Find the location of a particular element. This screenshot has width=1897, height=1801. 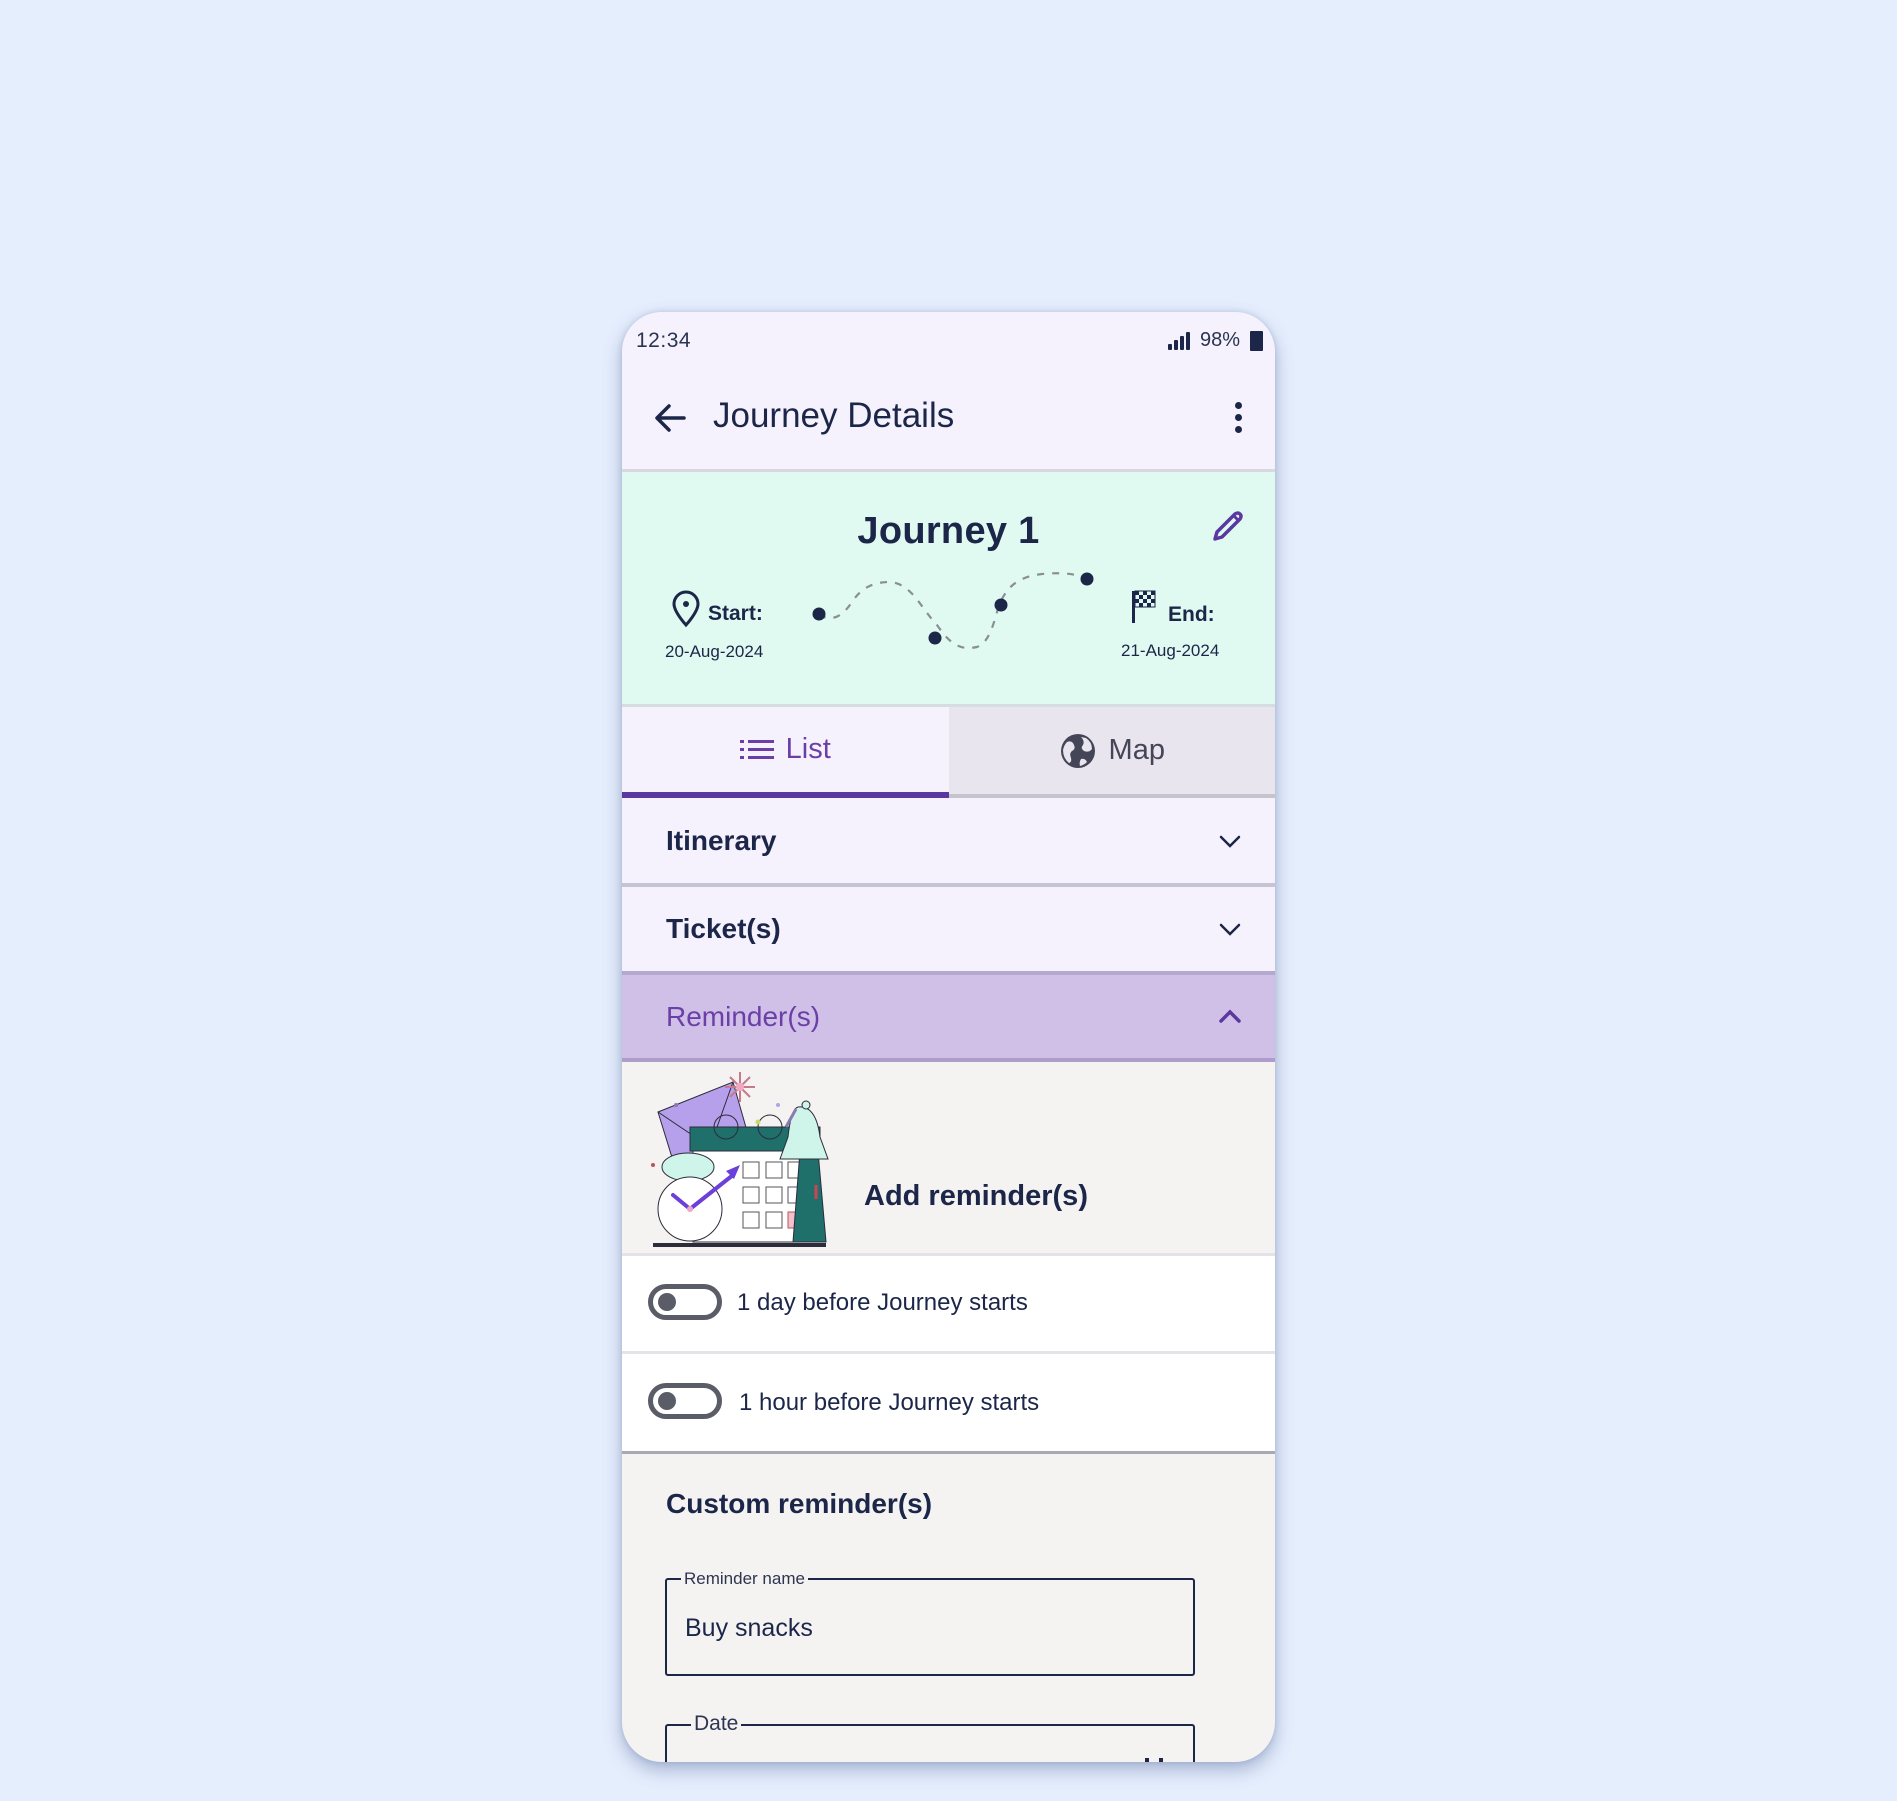

calendar-icon is located at coordinates (1154, 1759).